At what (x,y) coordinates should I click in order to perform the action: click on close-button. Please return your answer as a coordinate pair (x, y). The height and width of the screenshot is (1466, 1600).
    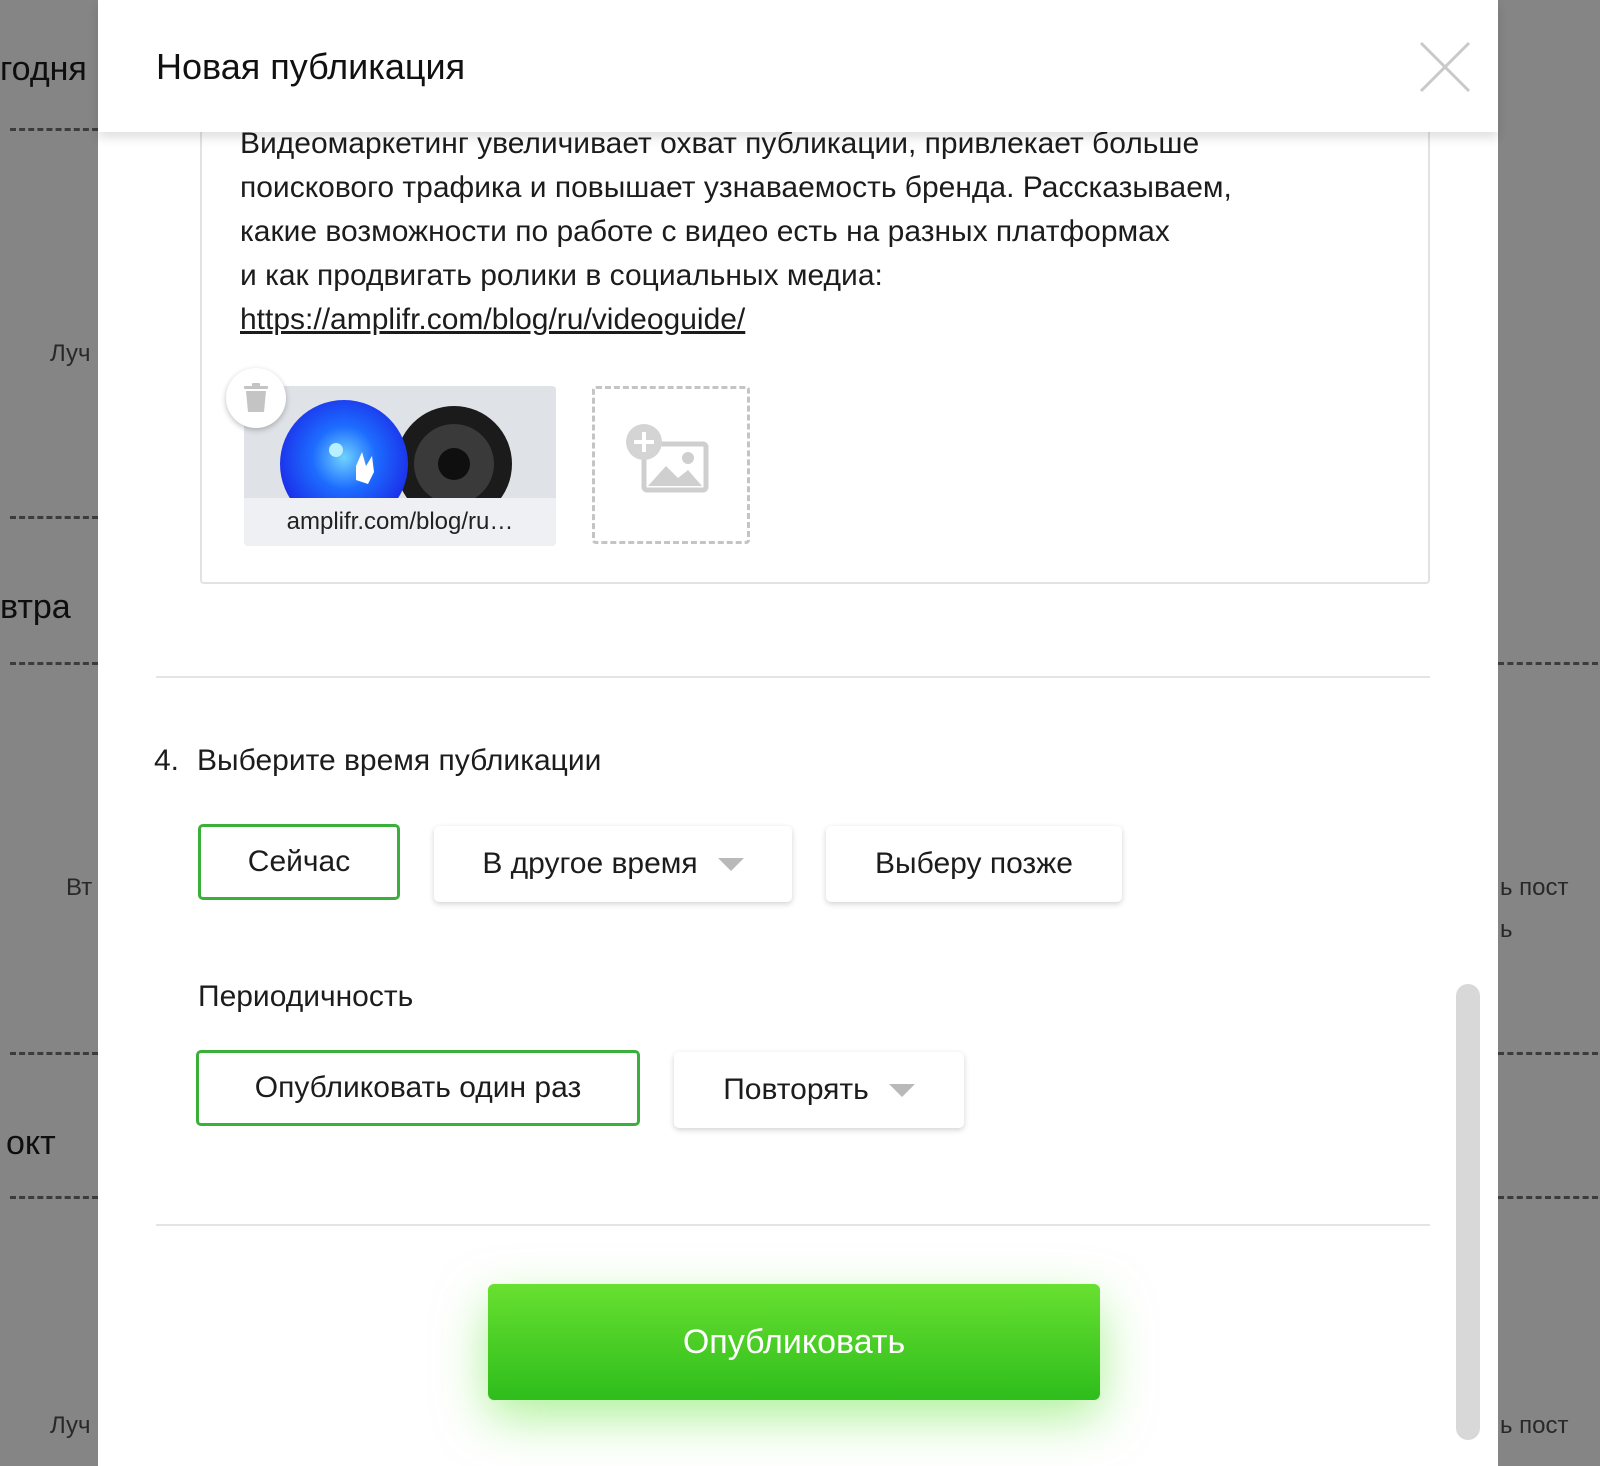
    Looking at the image, I should click on (1445, 67).